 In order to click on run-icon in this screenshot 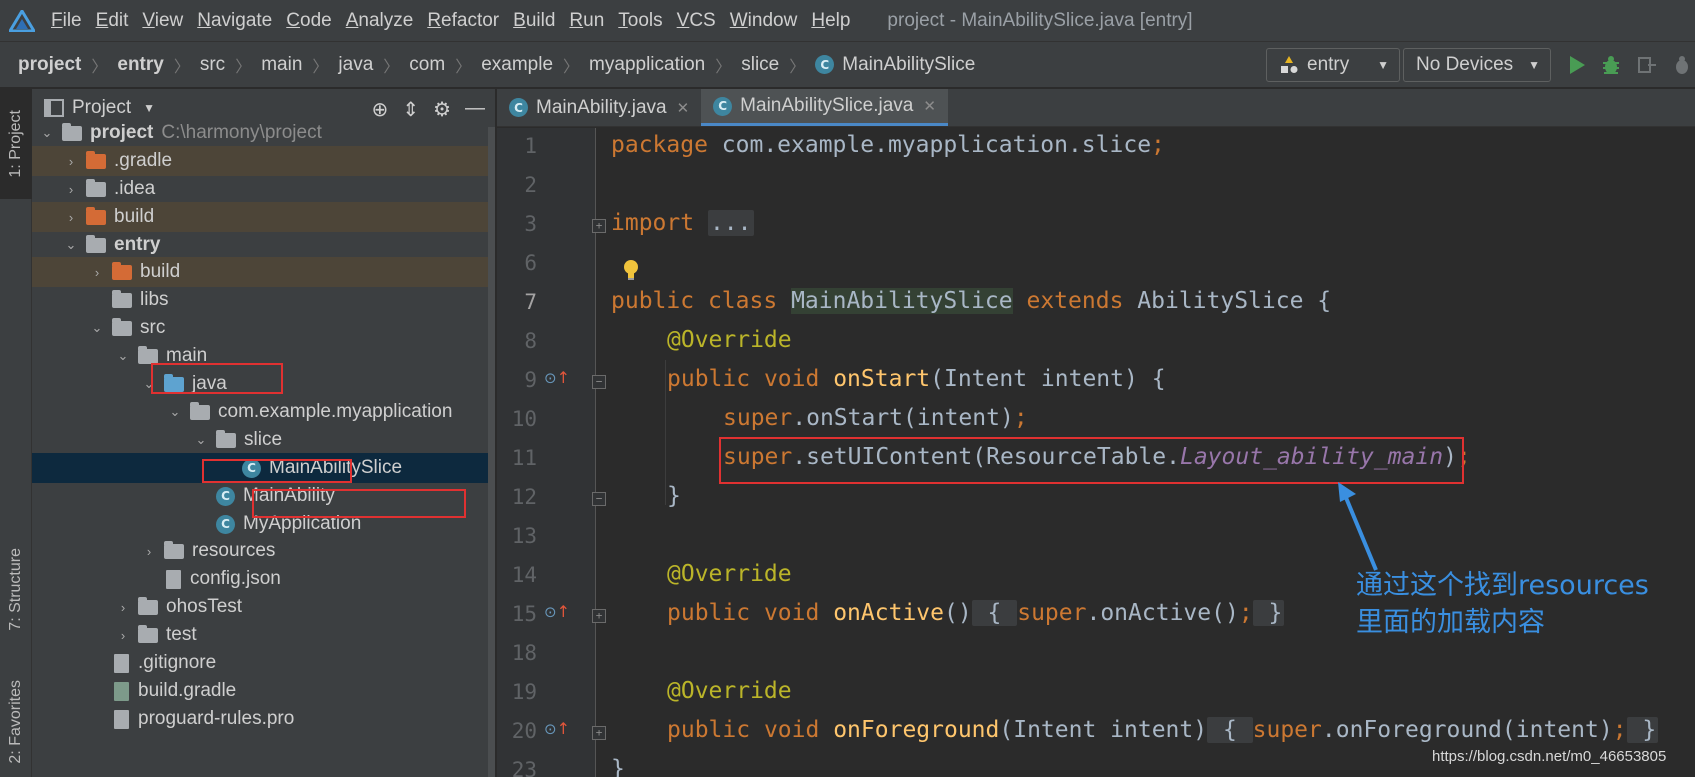, I will do `click(1577, 65)`.